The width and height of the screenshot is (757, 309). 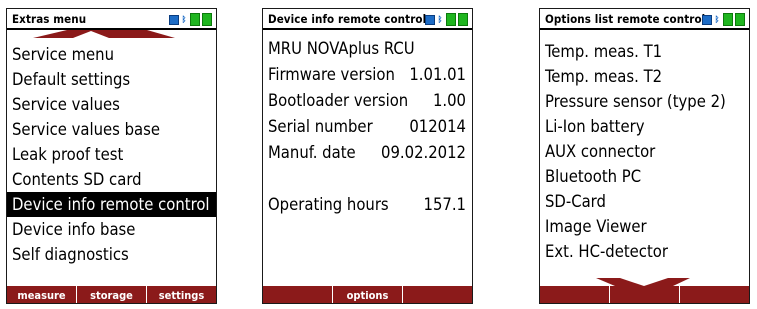 I want to click on info-row-operating-hours: Operating hours 157.1, so click(x=367, y=205).